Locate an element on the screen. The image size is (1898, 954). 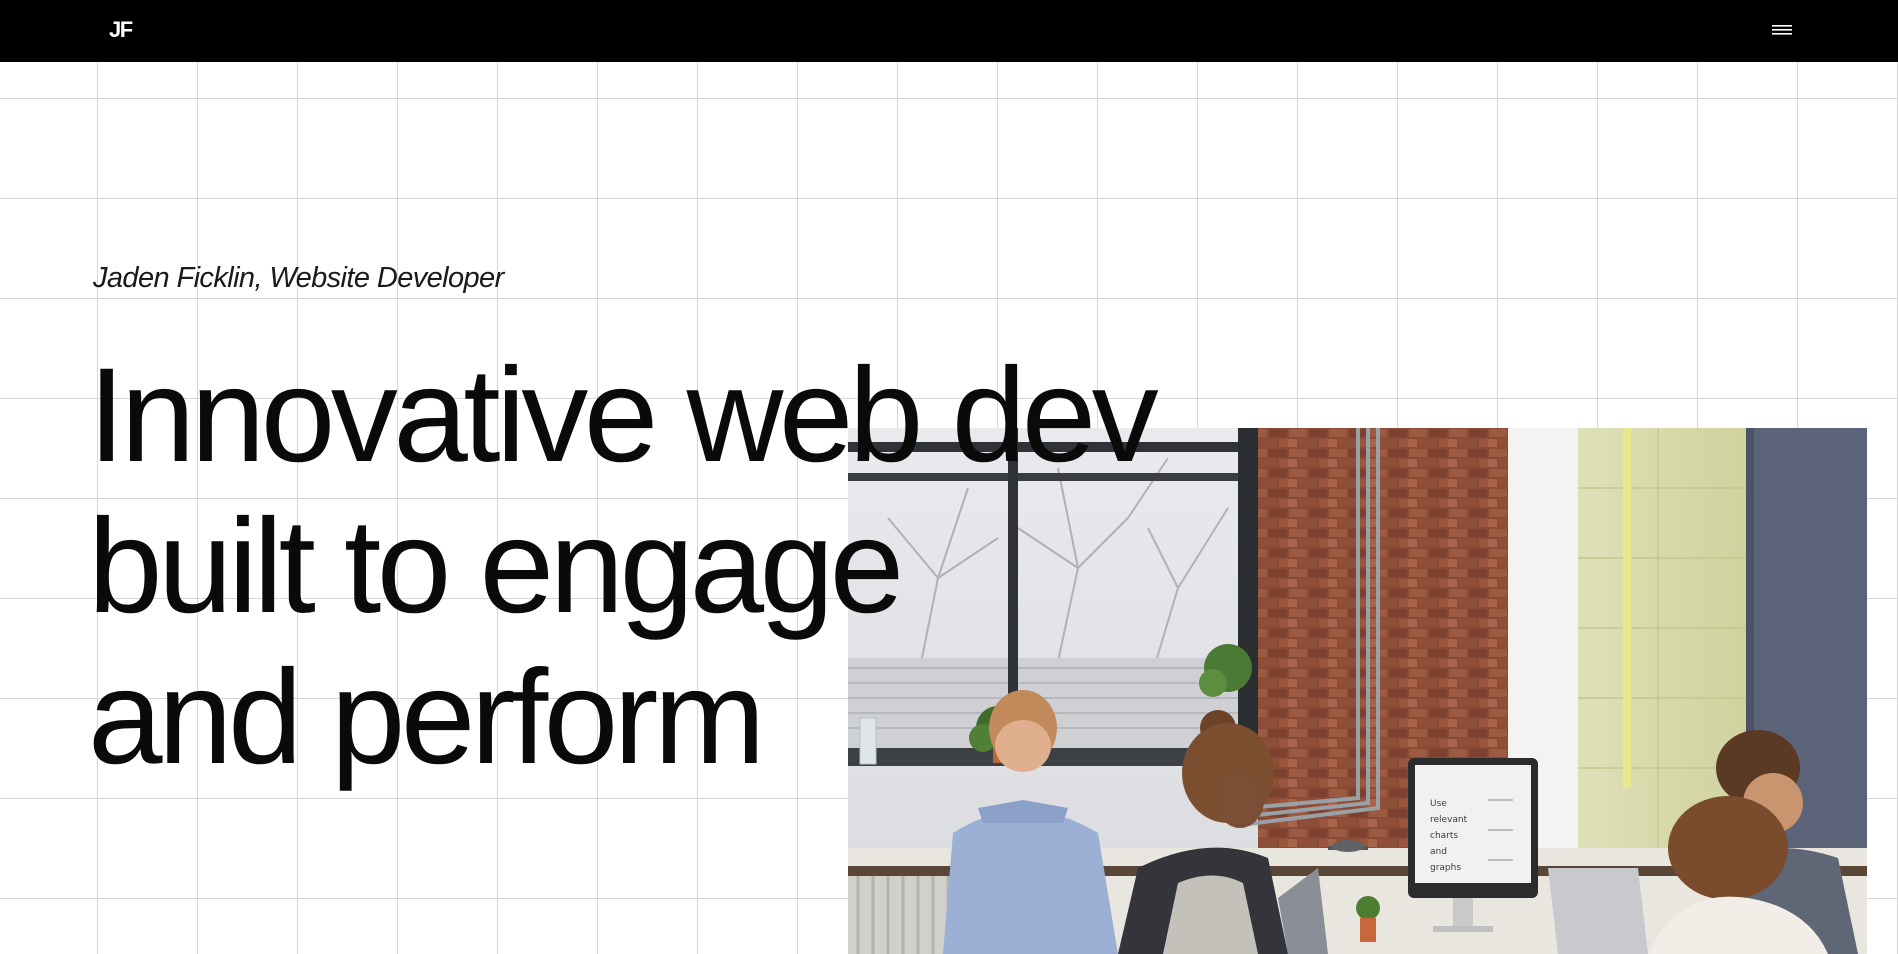
hamburger-menu-icon is located at coordinates (1782, 31).